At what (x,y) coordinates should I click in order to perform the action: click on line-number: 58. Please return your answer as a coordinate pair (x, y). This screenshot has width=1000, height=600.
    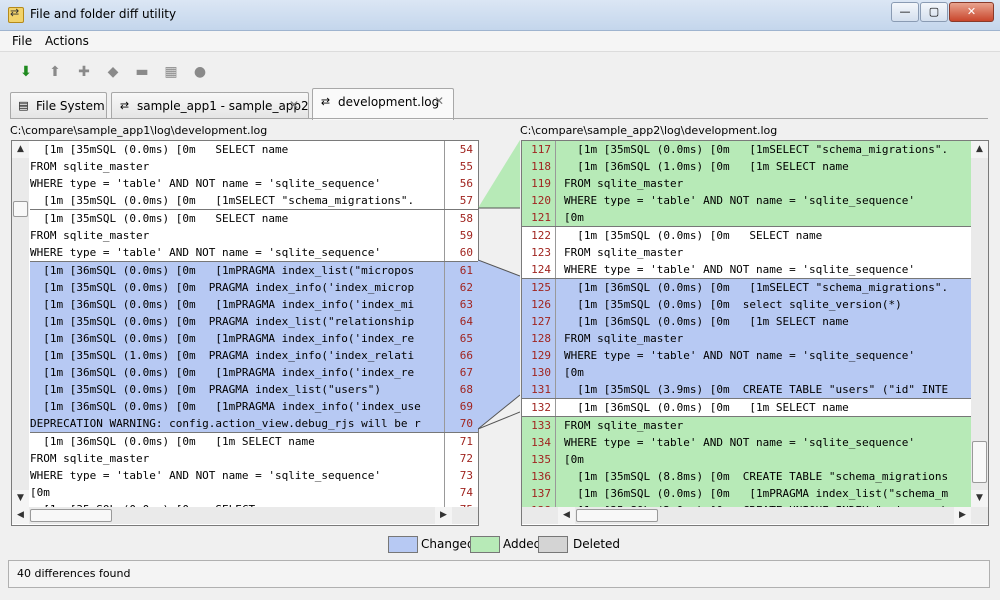
    Looking at the image, I should click on (460, 218).